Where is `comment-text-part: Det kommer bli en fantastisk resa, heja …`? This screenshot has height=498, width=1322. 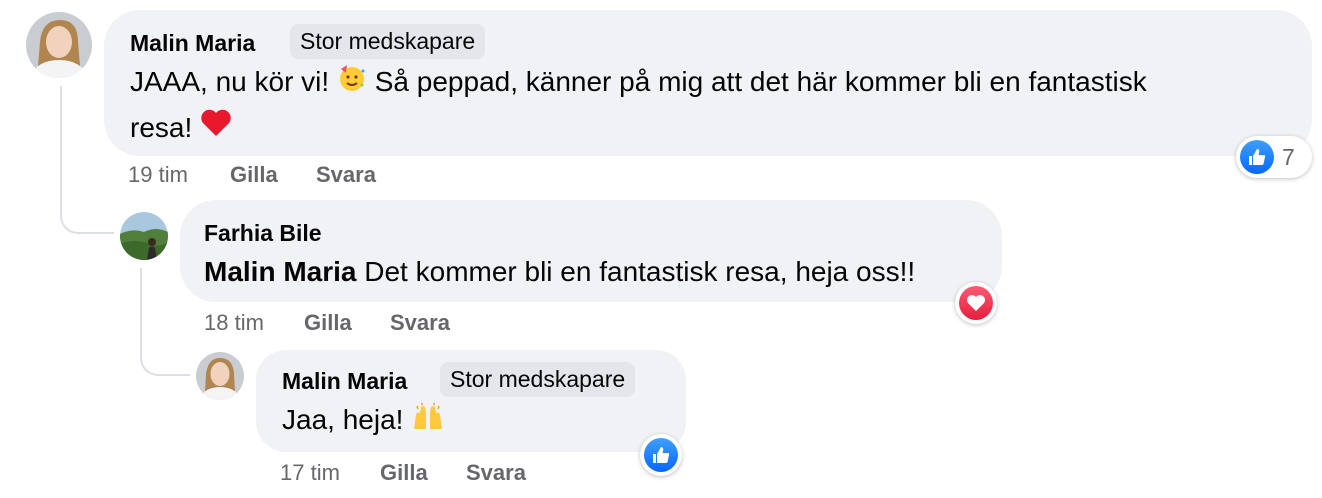 comment-text-part: Det kommer bli en fantastisk resa, heja … is located at coordinates (640, 271).